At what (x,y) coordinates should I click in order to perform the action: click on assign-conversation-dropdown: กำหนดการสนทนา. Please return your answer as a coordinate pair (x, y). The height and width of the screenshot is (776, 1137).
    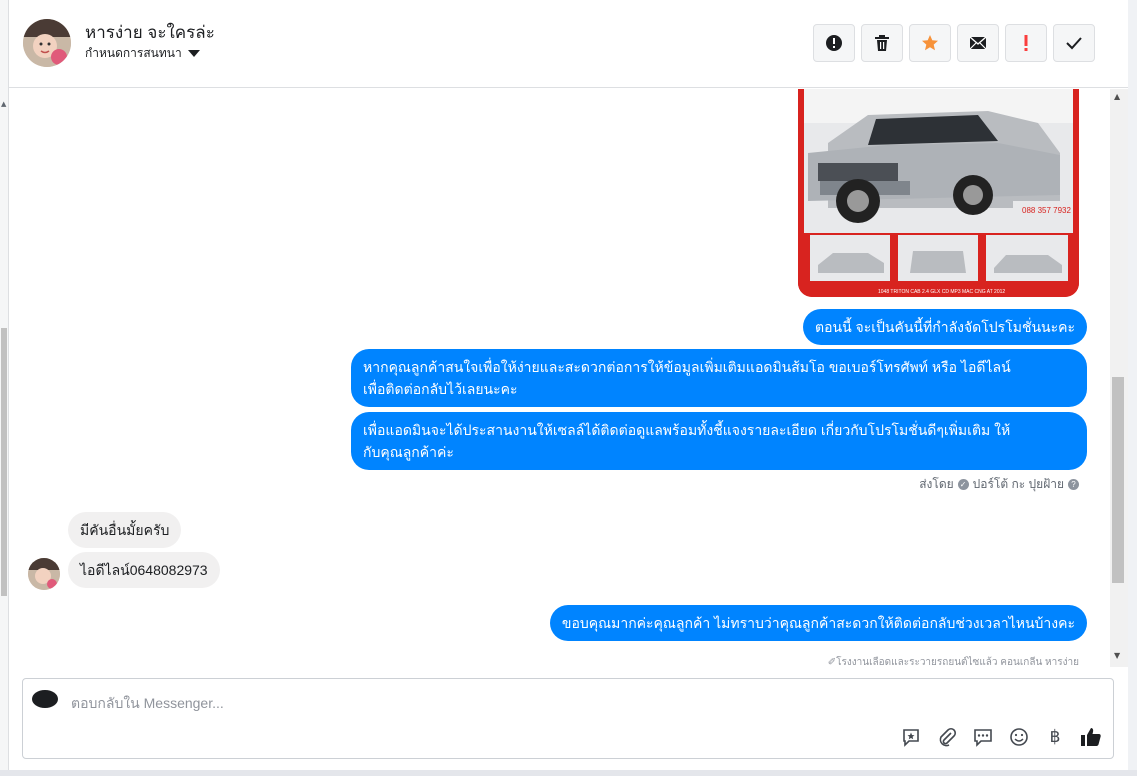
    Looking at the image, I should click on (142, 53).